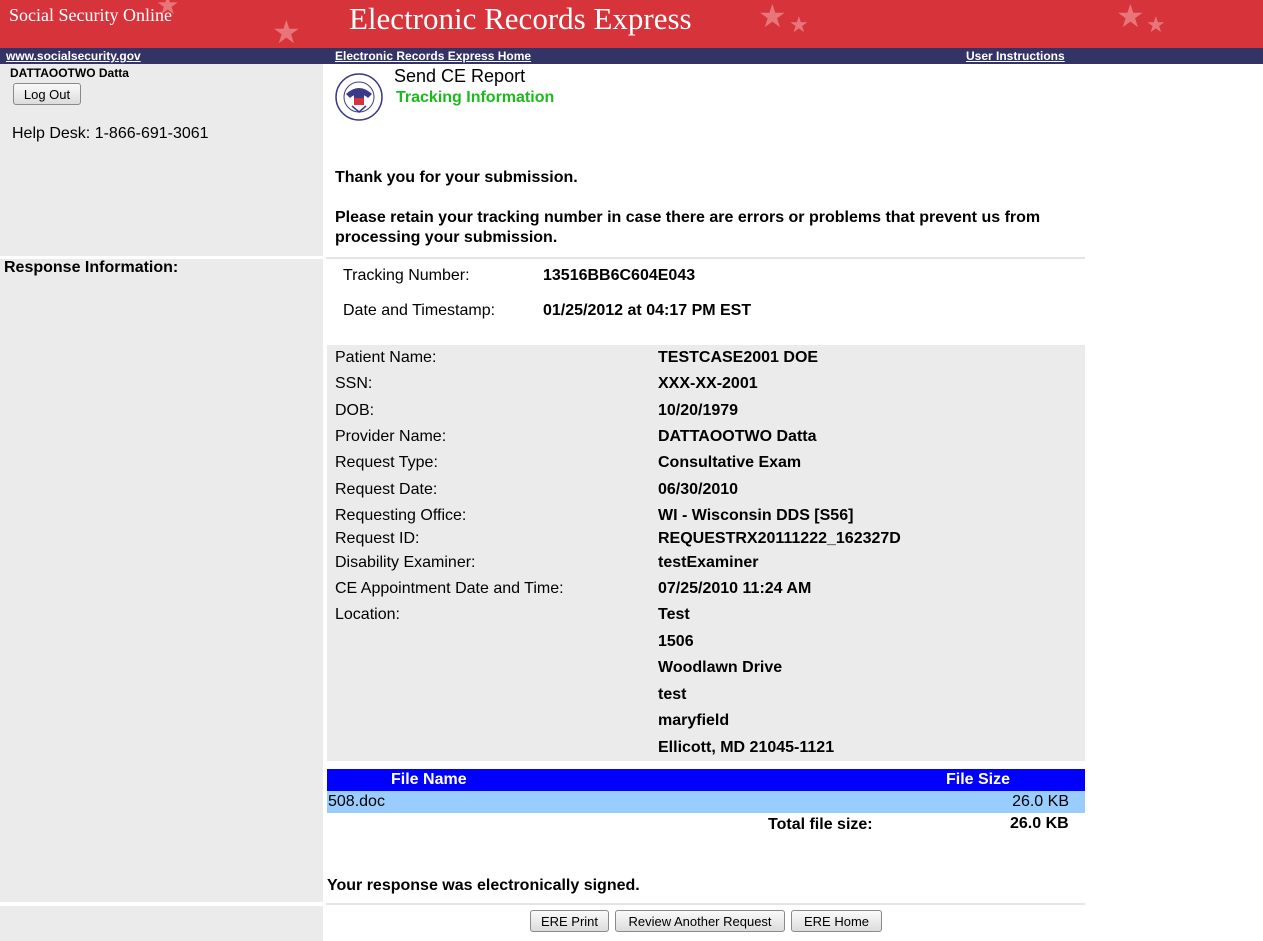 The image size is (1263, 941). Describe the element at coordinates (698, 489) in the screenshot. I see `detail-value: 06/30/2010` at that location.